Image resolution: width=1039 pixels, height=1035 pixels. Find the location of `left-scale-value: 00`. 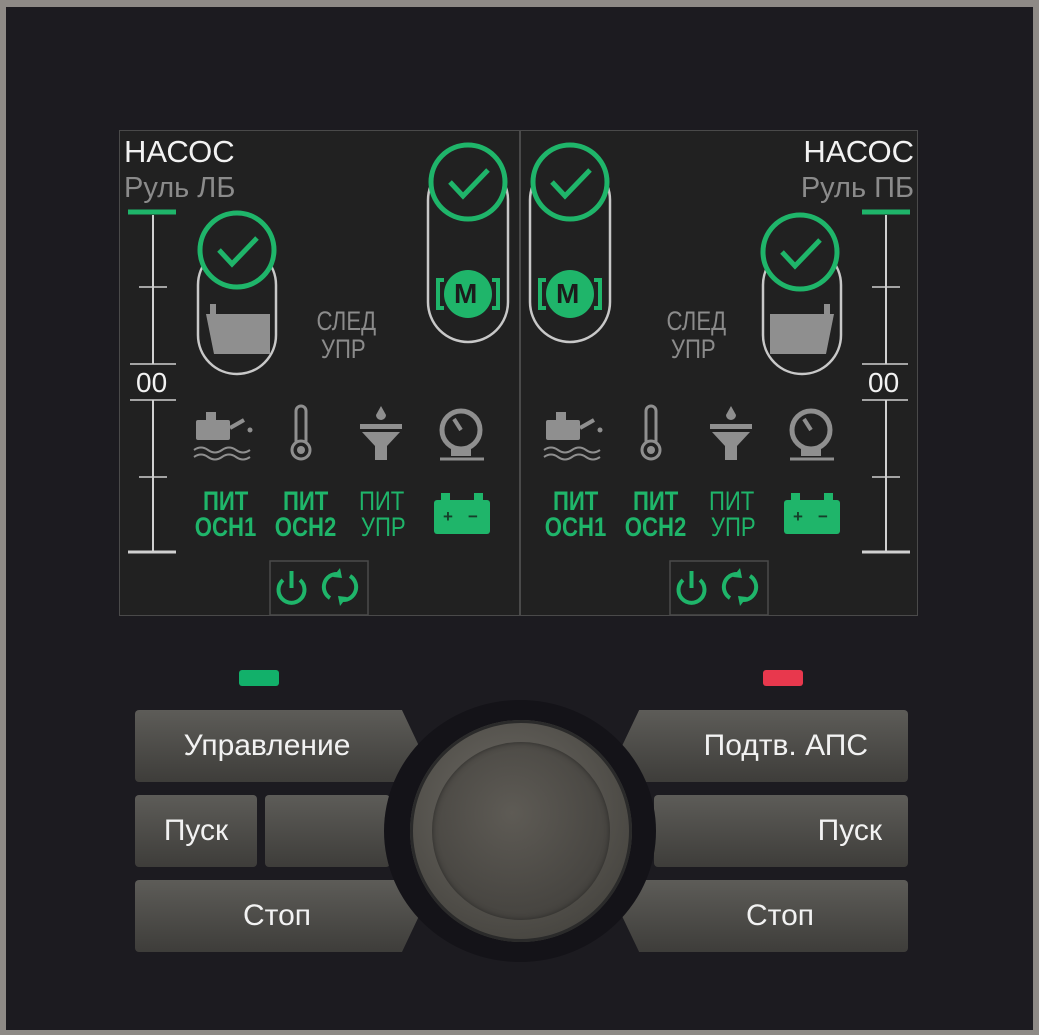

left-scale-value: 00 is located at coordinates (152, 382).